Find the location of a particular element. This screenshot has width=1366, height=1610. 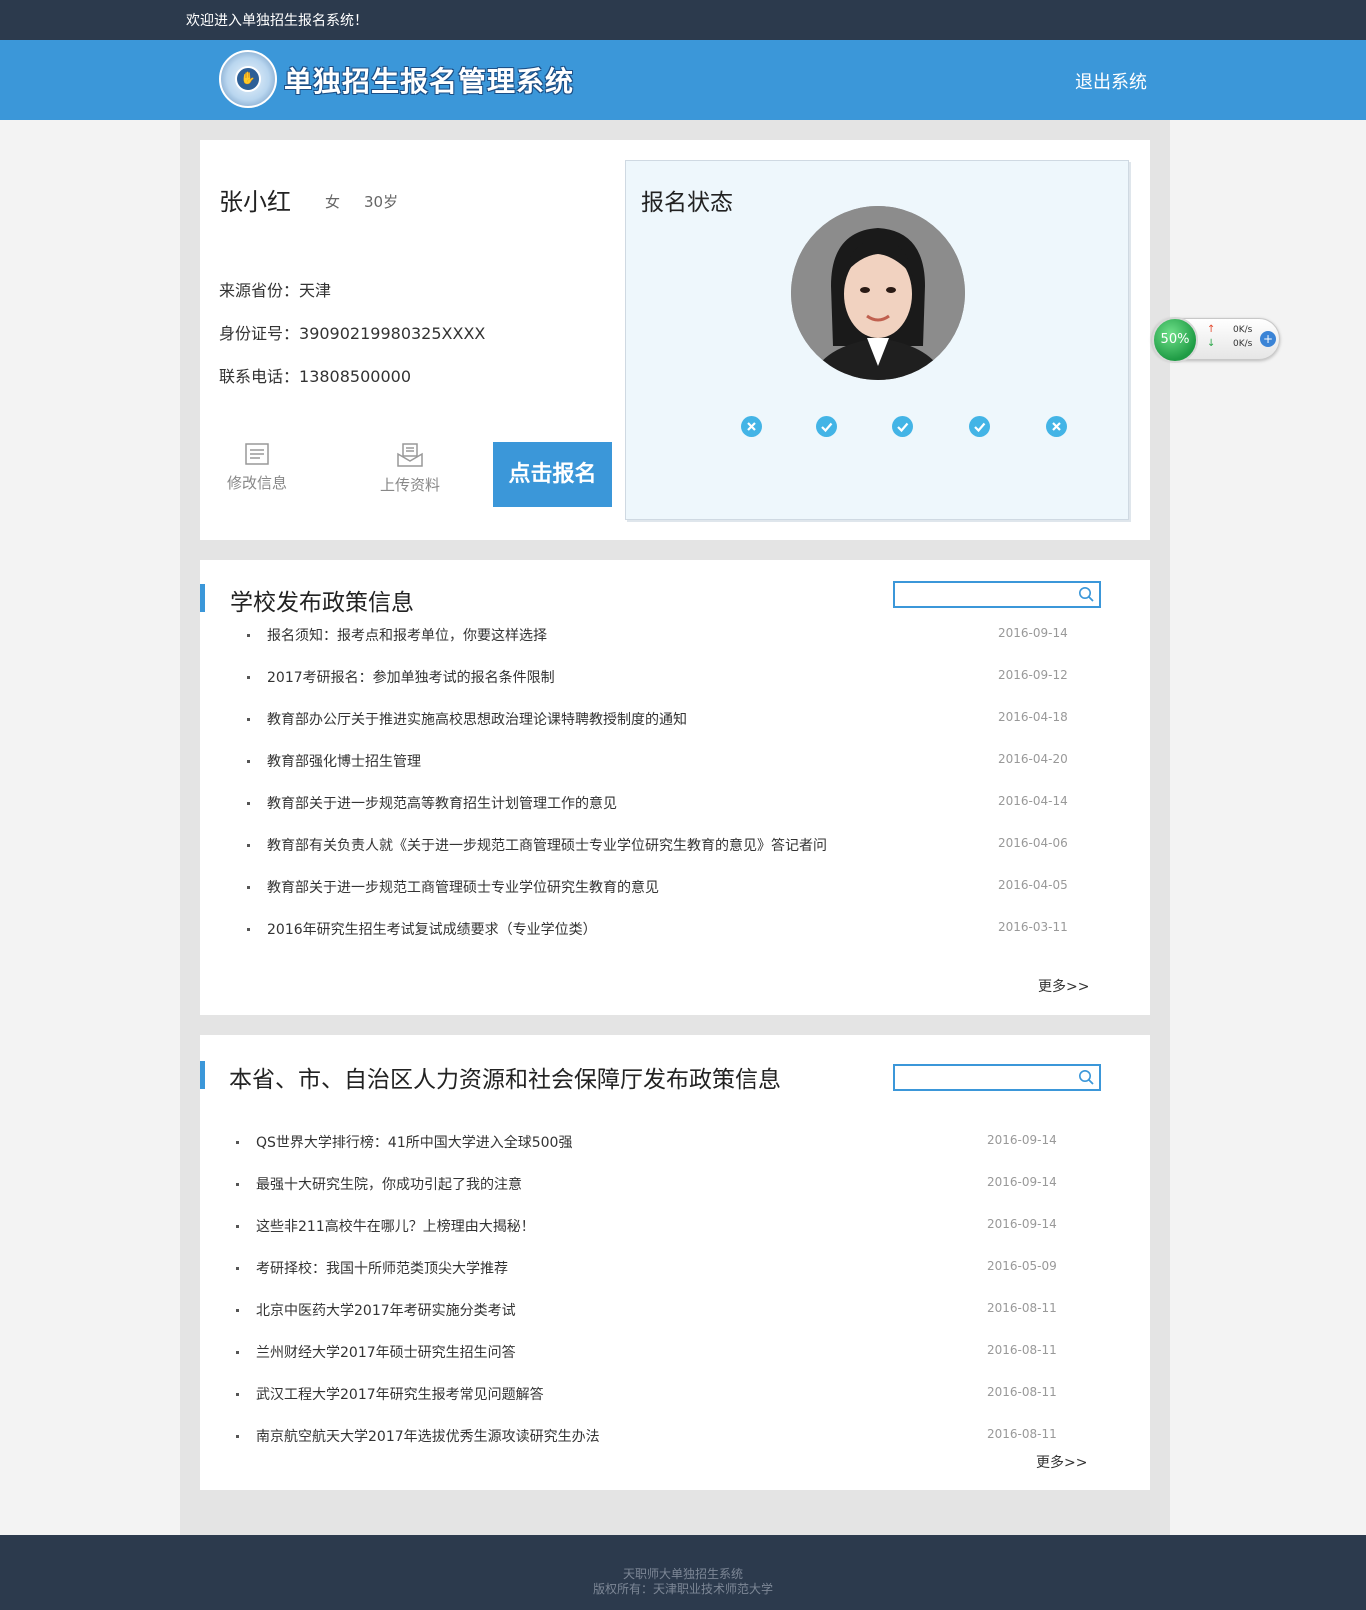

registration-status-panel: 报名状态 is located at coordinates (877, 340).